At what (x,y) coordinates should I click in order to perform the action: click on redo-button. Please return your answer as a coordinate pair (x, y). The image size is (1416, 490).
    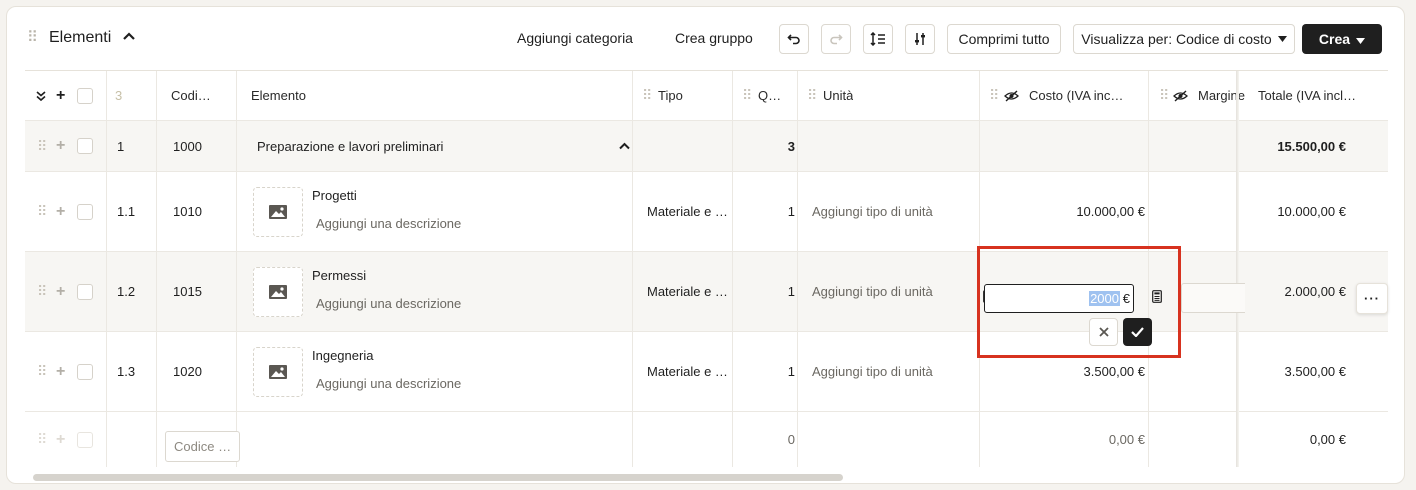
    Looking at the image, I should click on (836, 39).